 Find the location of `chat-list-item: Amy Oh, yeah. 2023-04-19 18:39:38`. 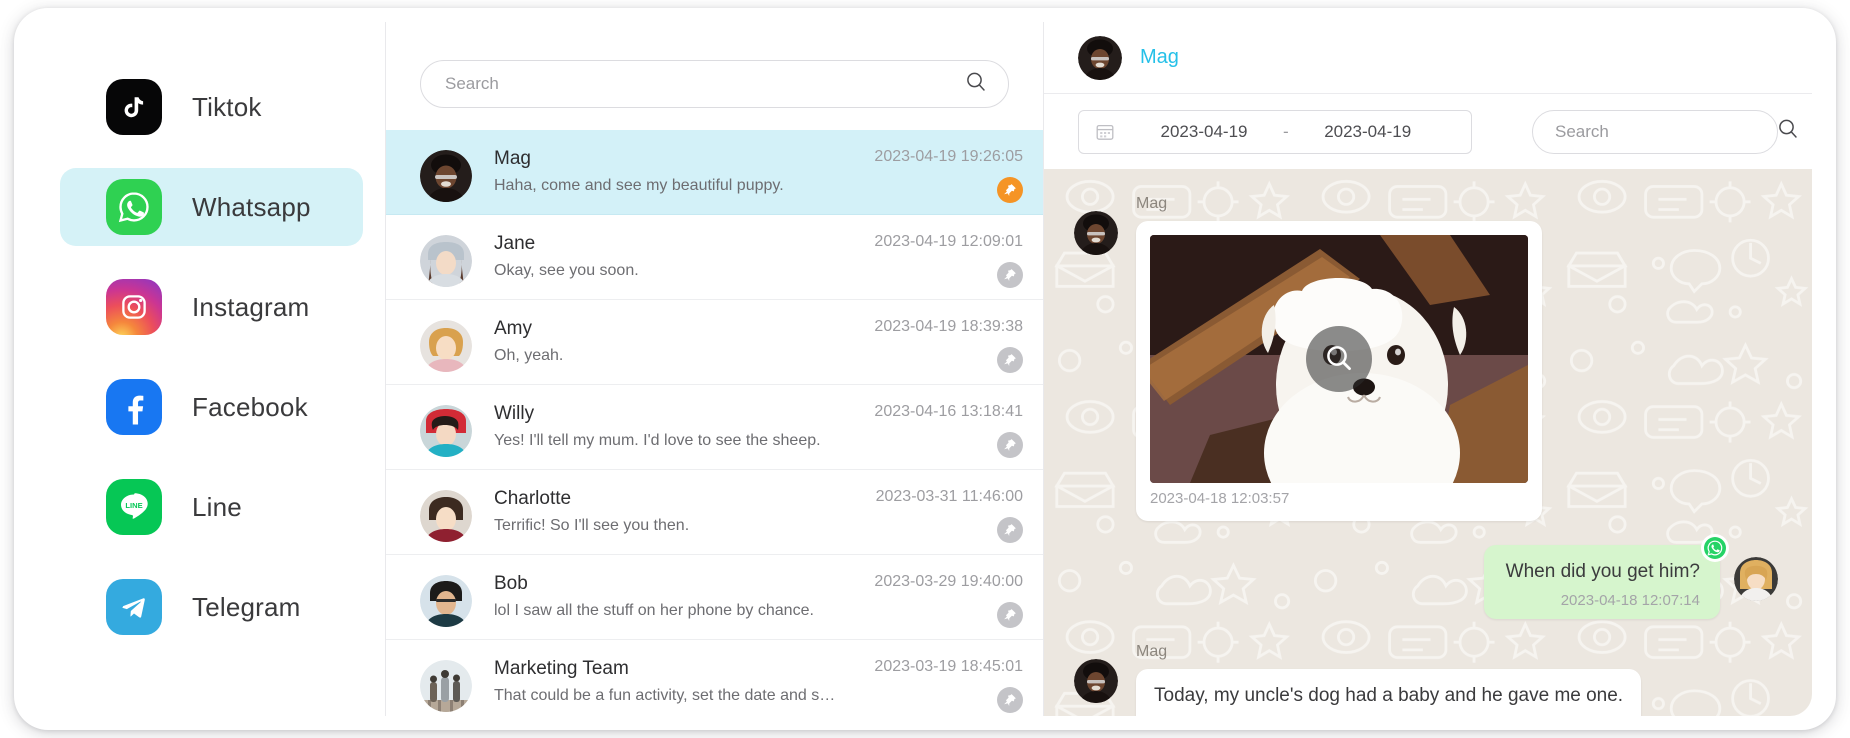

chat-list-item: Amy Oh, yeah. 2023-04-19 18:39:38 is located at coordinates (714, 342).